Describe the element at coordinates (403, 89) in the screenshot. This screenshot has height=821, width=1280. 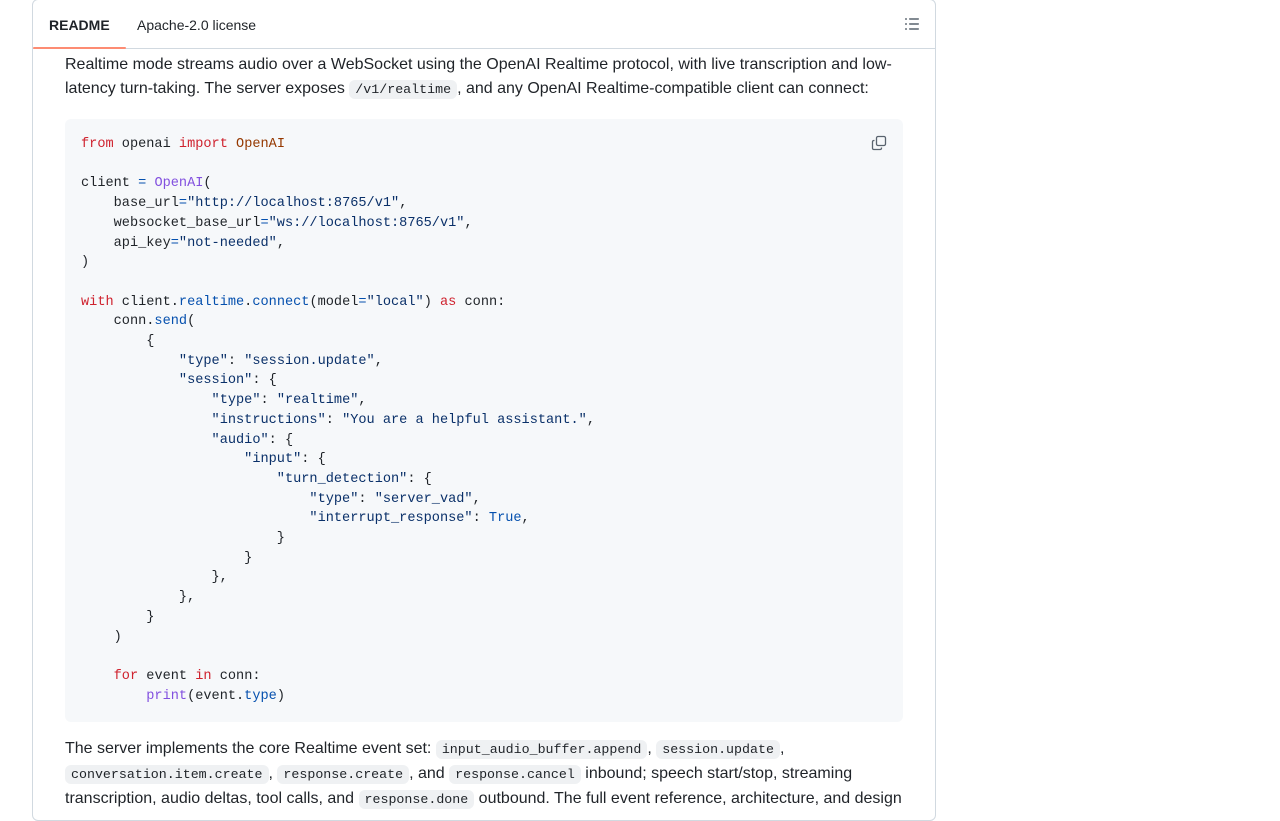
I see `realtime-endpoint-code: /v1/realtime` at that location.